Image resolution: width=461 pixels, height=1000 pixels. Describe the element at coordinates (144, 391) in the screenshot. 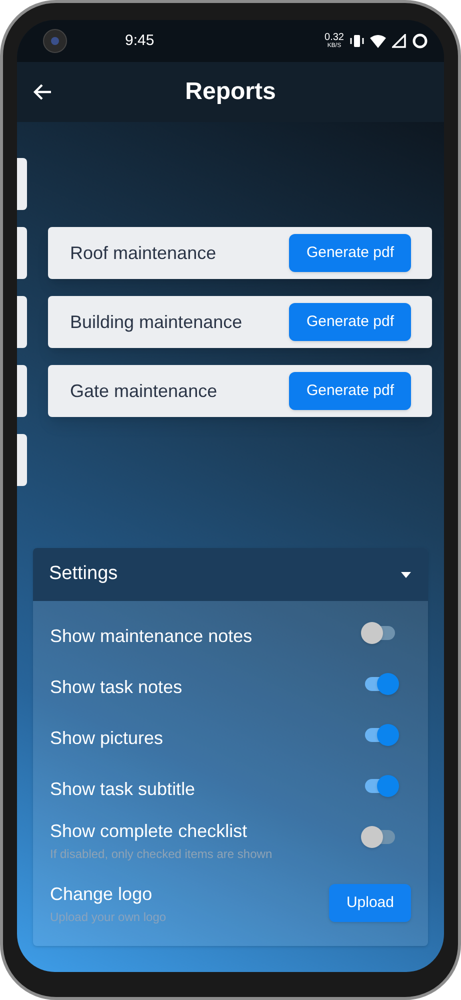

I see `report-title: Gate maintenance` at that location.